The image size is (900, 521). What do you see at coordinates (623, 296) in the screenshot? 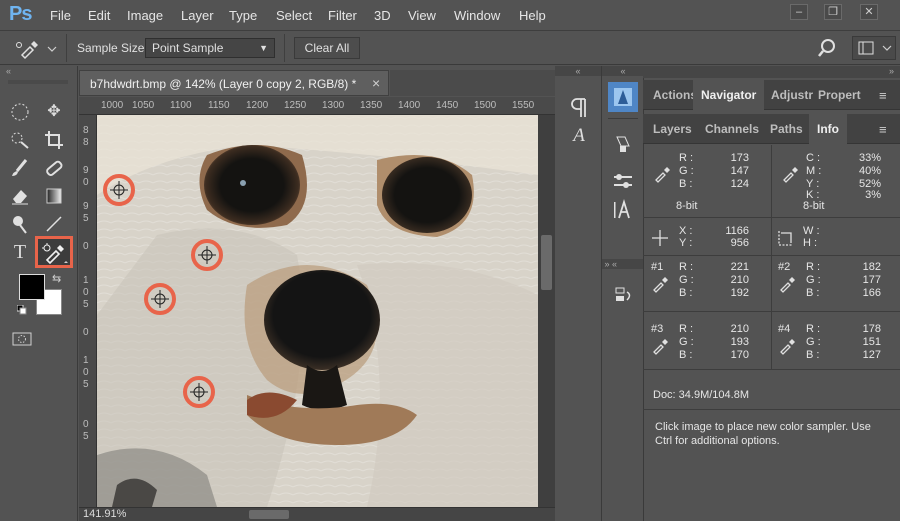
I see `history-panel-icon` at bounding box center [623, 296].